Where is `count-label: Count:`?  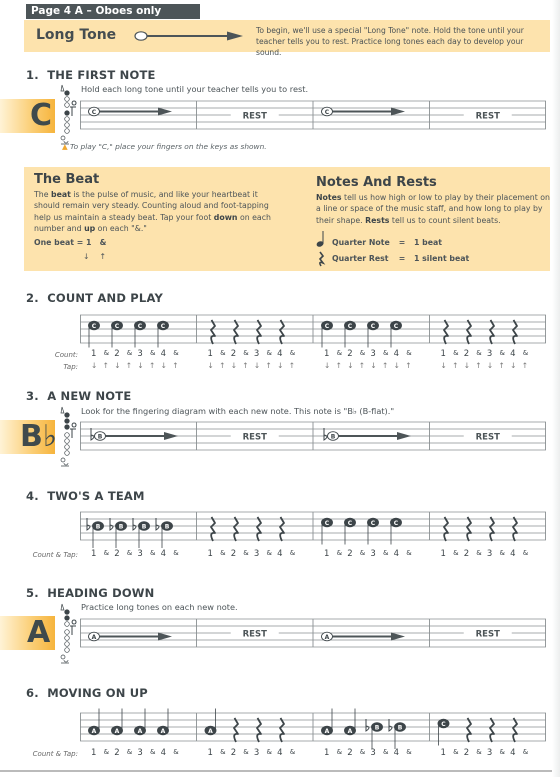
count-label: Count: is located at coordinates (66, 355).